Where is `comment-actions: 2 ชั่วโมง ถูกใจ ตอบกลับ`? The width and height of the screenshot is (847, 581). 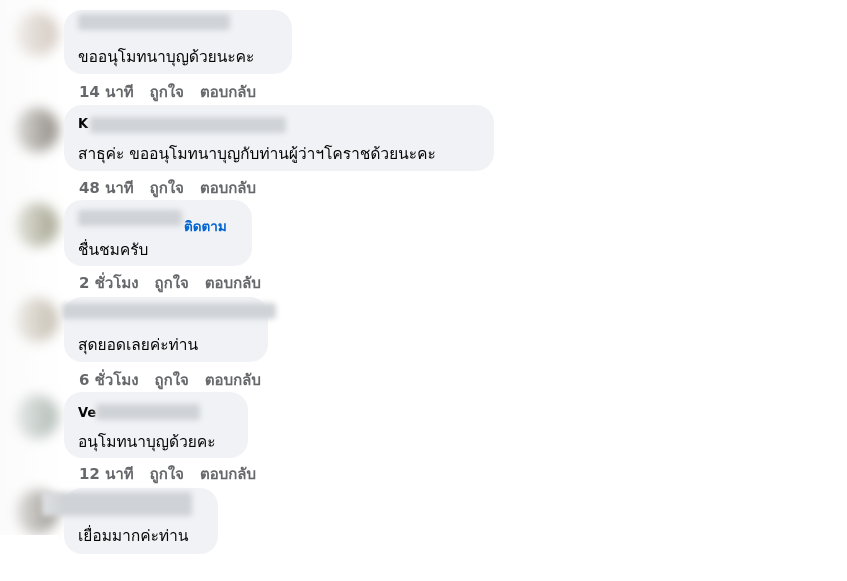
comment-actions: 2 ชั่วโมง ถูกใจ ตอบกลับ is located at coordinates (170, 283).